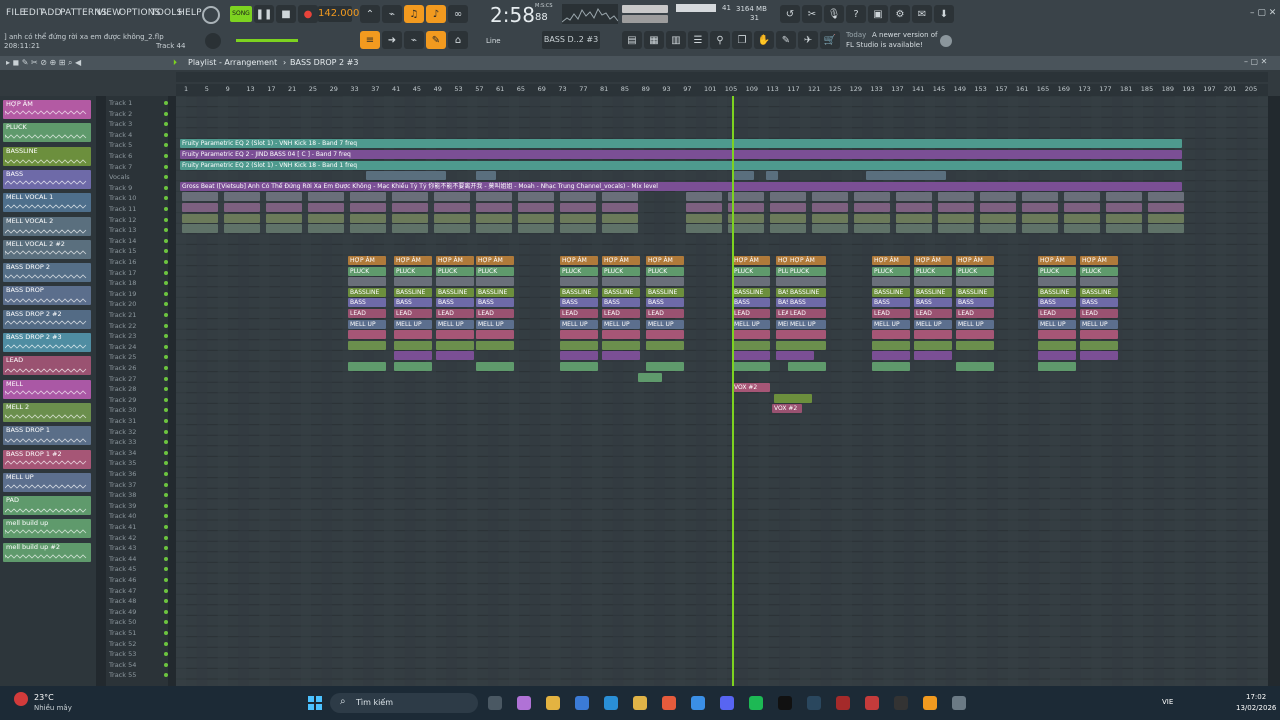 The image size is (1280, 720). What do you see at coordinates (946, 41) in the screenshot?
I see `update-icon` at bounding box center [946, 41].